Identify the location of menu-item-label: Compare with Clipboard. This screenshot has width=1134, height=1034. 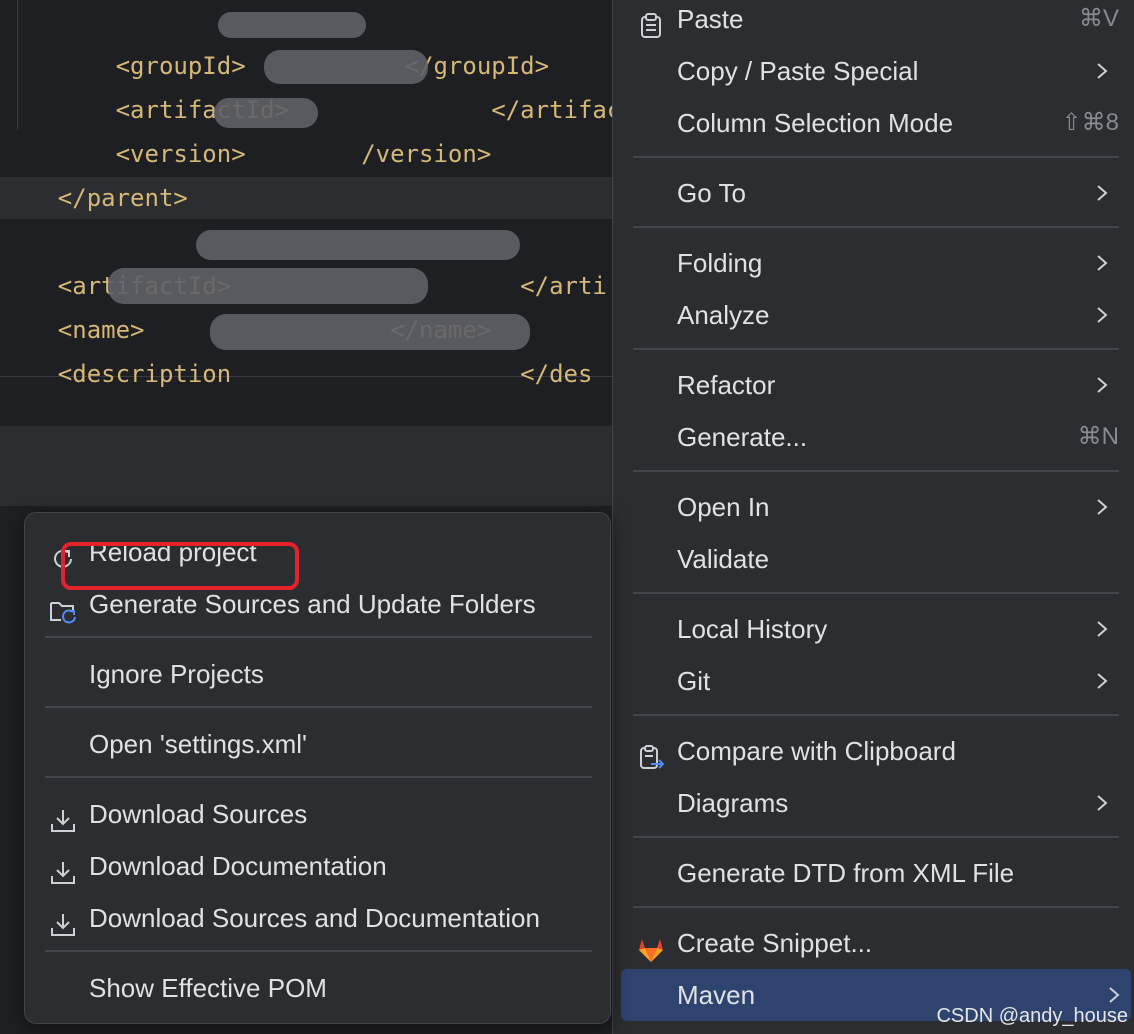
(816, 751).